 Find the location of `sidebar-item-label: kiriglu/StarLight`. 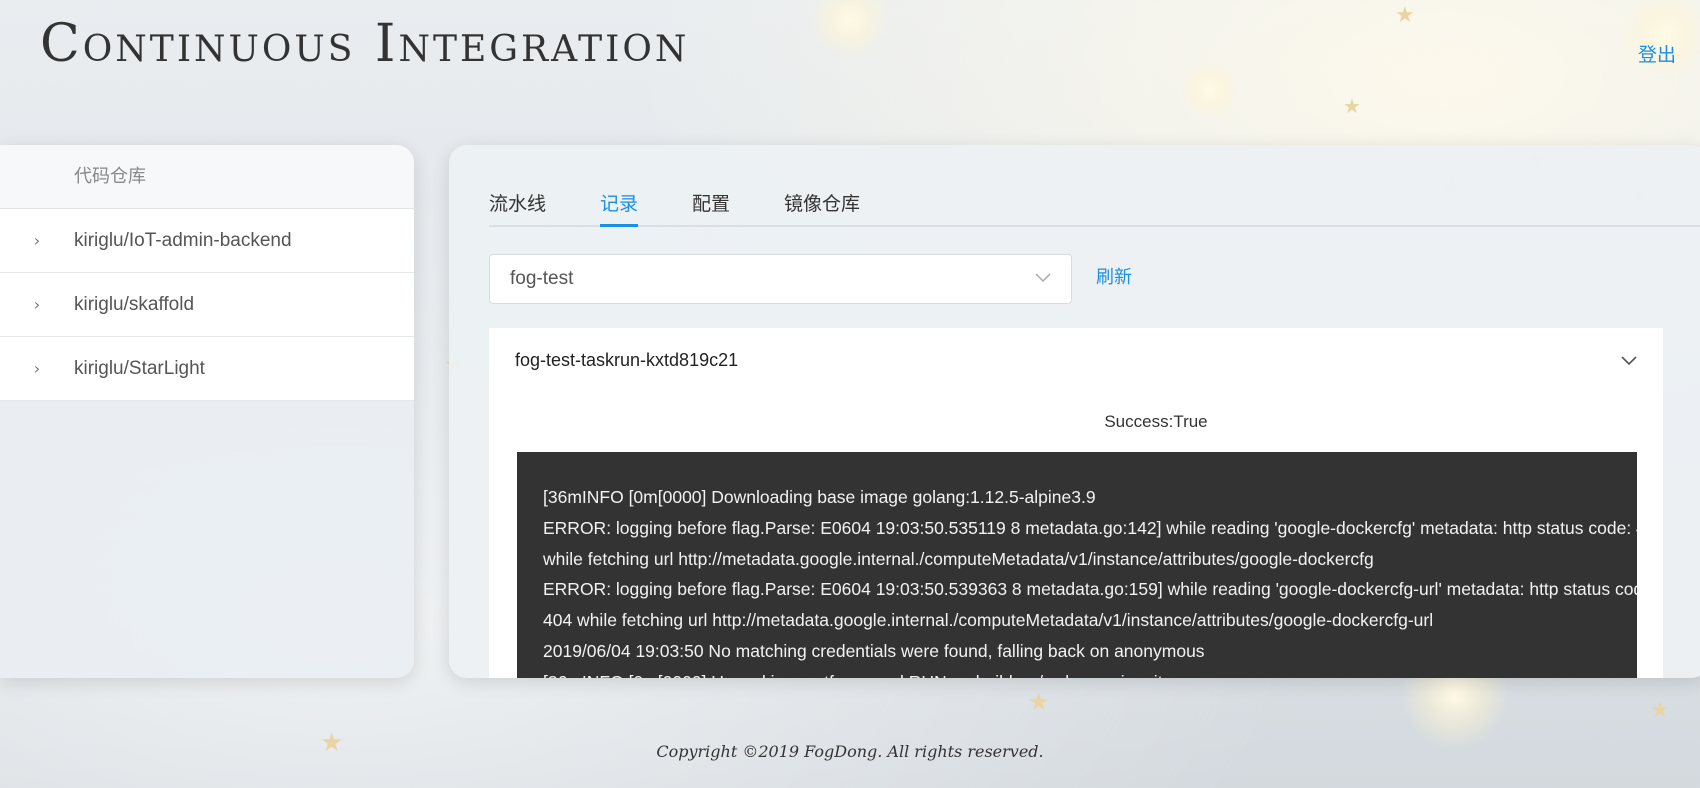

sidebar-item-label: kiriglu/StarLight is located at coordinates (139, 368).